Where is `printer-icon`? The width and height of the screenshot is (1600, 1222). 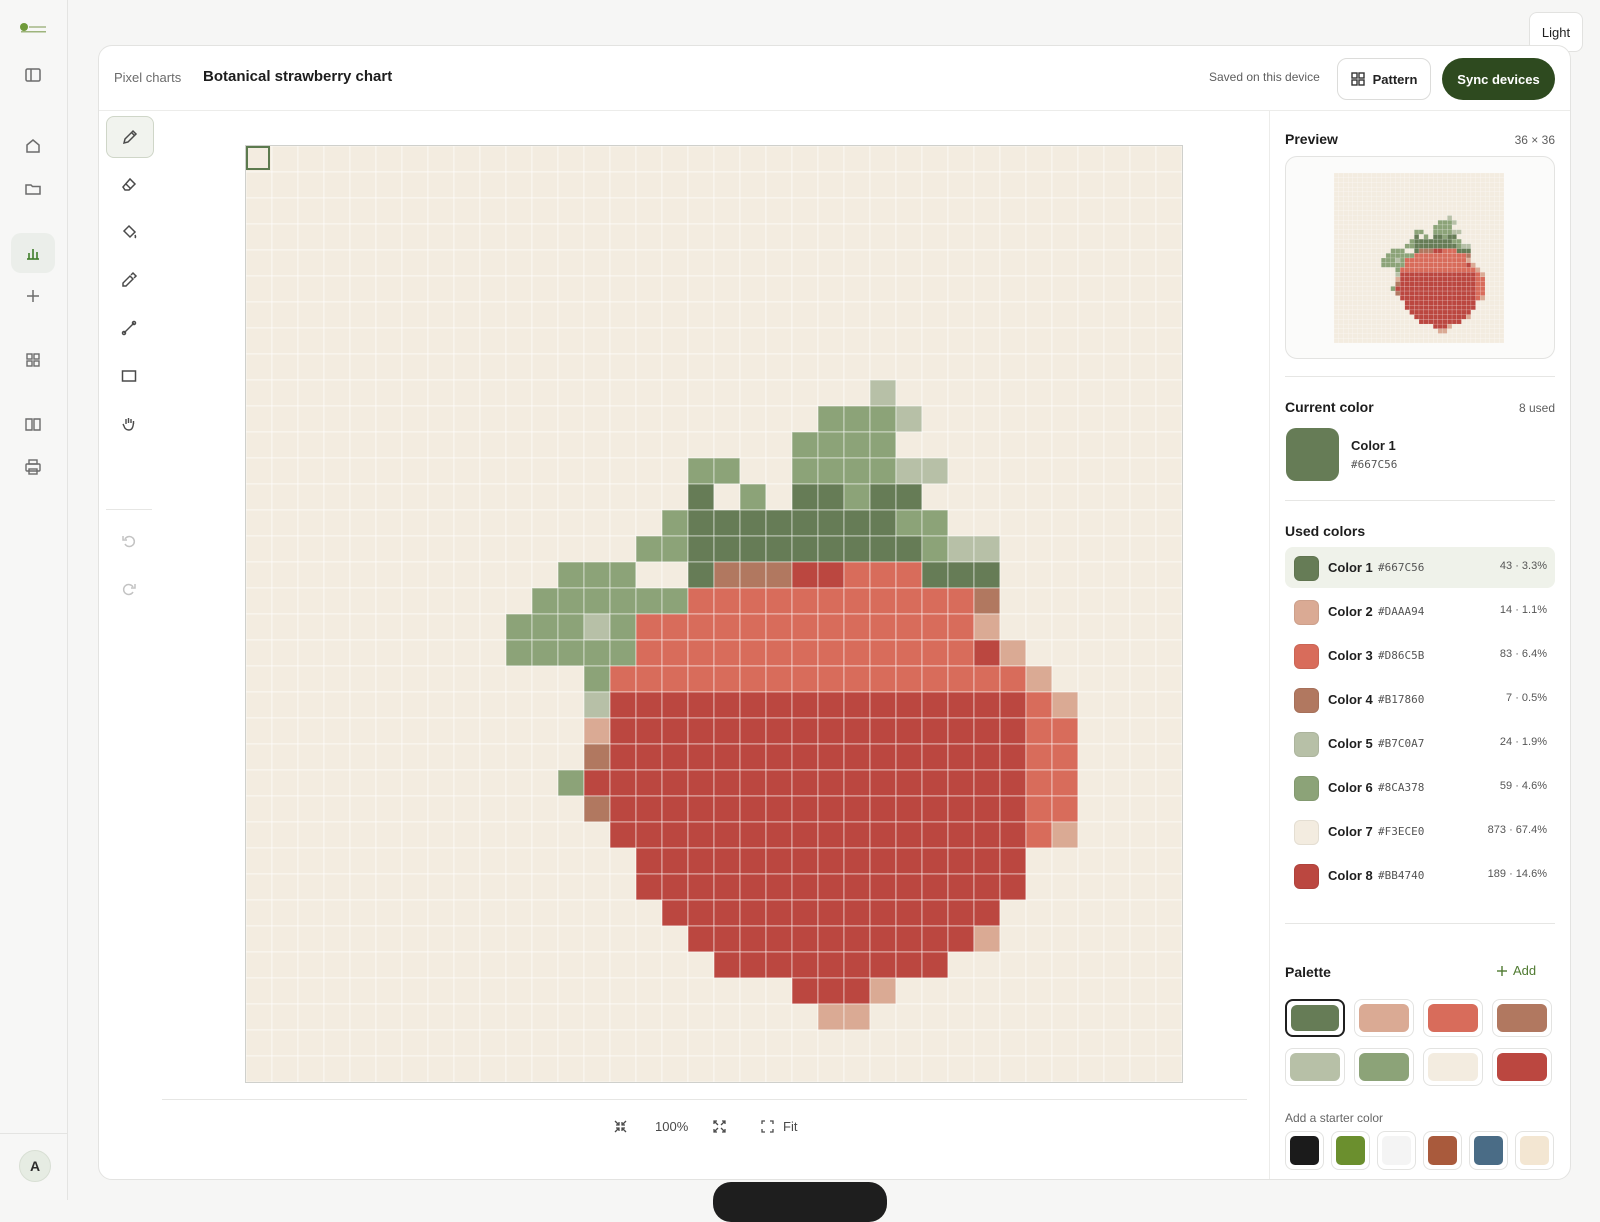 printer-icon is located at coordinates (33, 467).